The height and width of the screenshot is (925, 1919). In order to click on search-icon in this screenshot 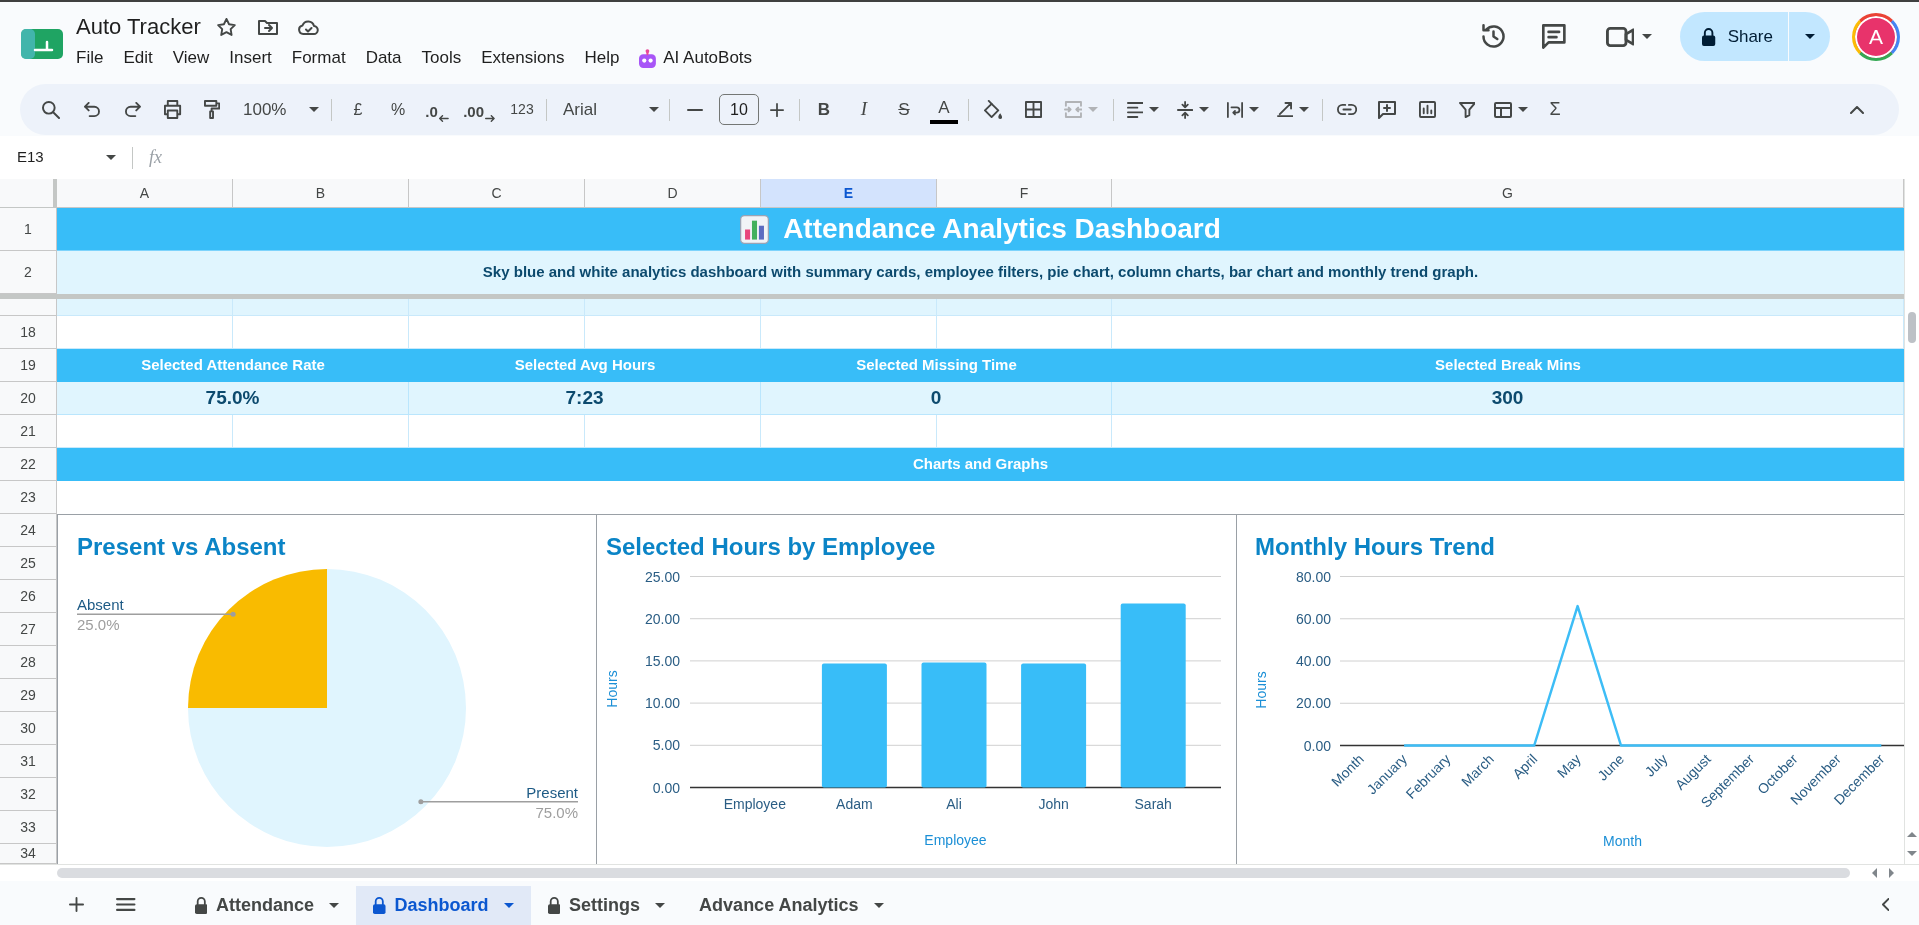, I will do `click(51, 109)`.